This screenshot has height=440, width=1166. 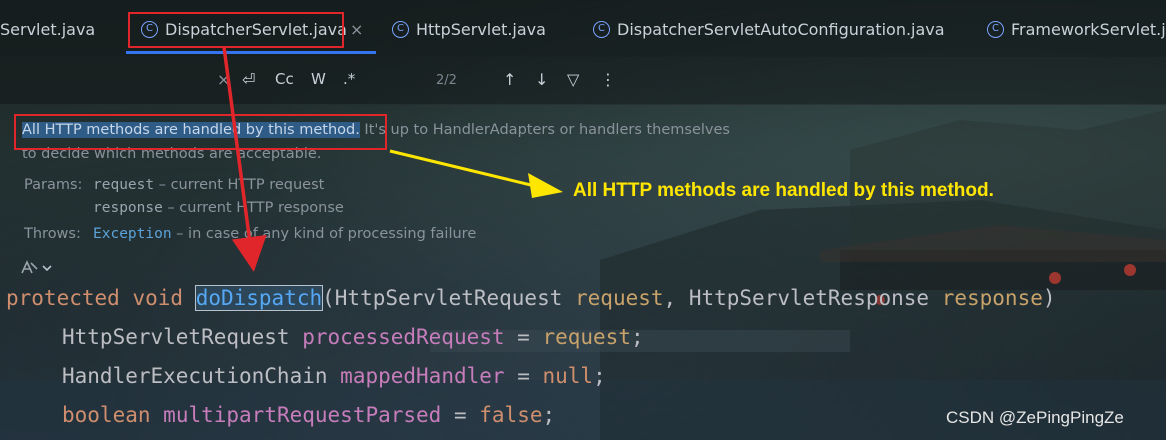 I want to click on keyword: void, so click(x=158, y=298).